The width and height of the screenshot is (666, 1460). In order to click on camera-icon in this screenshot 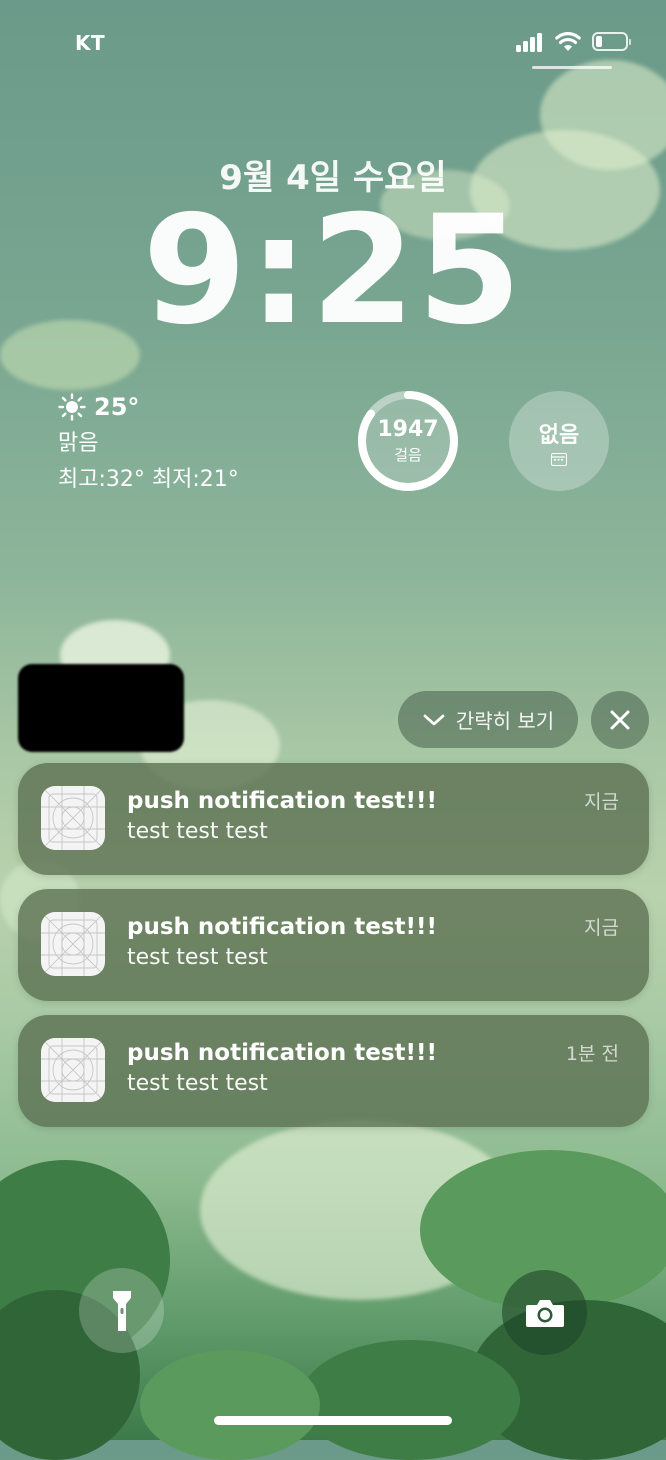, I will do `click(544, 1313)`.